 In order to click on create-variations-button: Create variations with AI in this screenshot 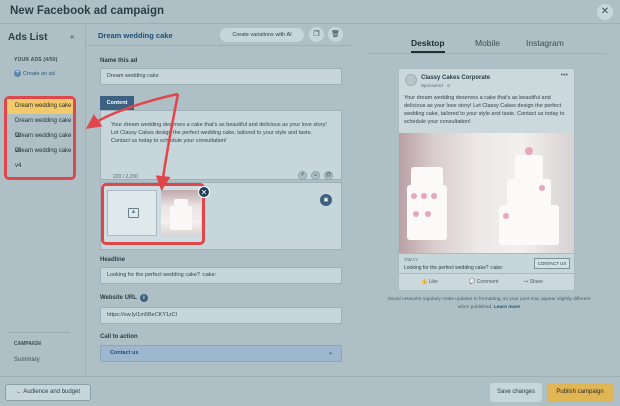, I will do `click(262, 35)`.